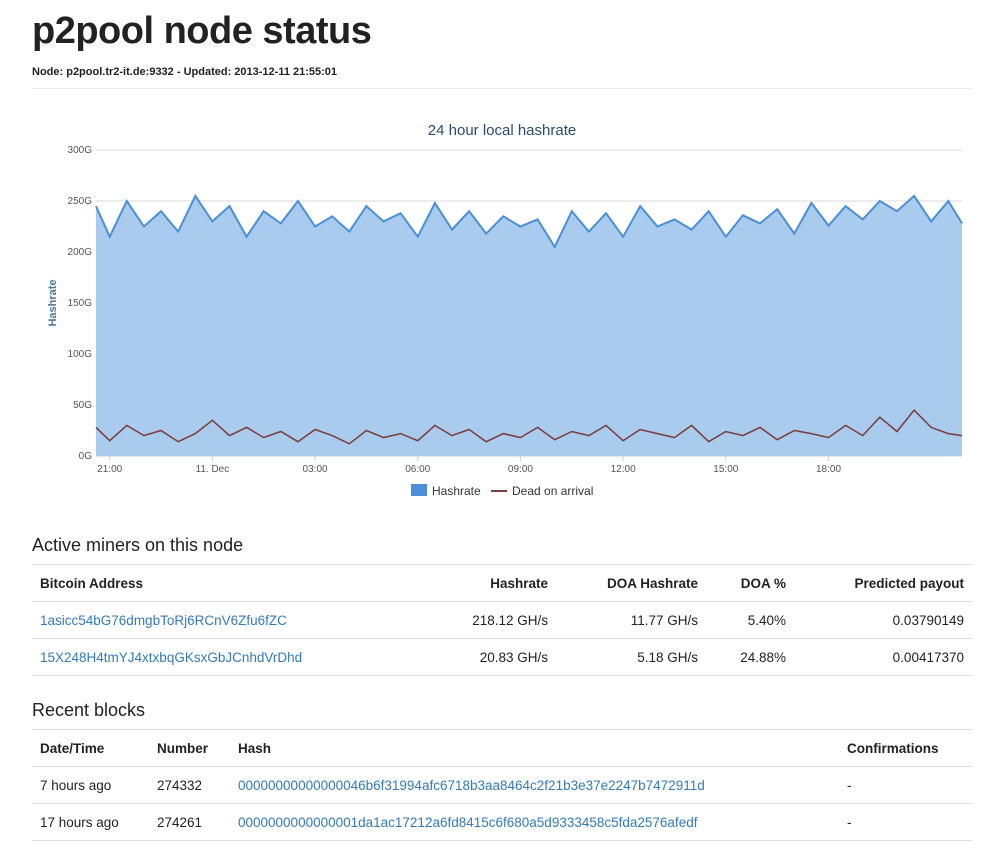  I want to click on block-time: 17 hours ago, so click(90, 822).